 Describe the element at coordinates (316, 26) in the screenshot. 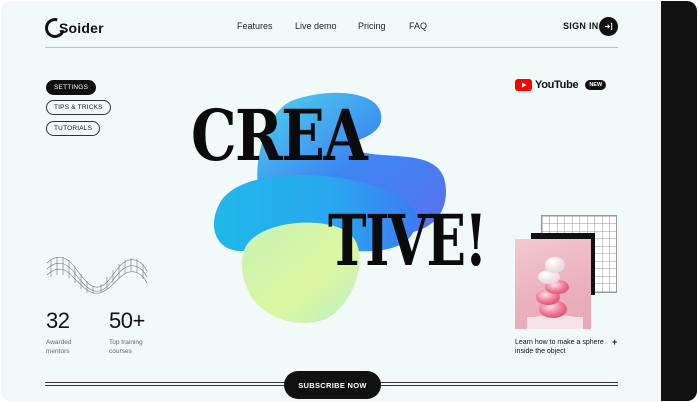

I see `nav-item-live-demo: Live demo` at that location.